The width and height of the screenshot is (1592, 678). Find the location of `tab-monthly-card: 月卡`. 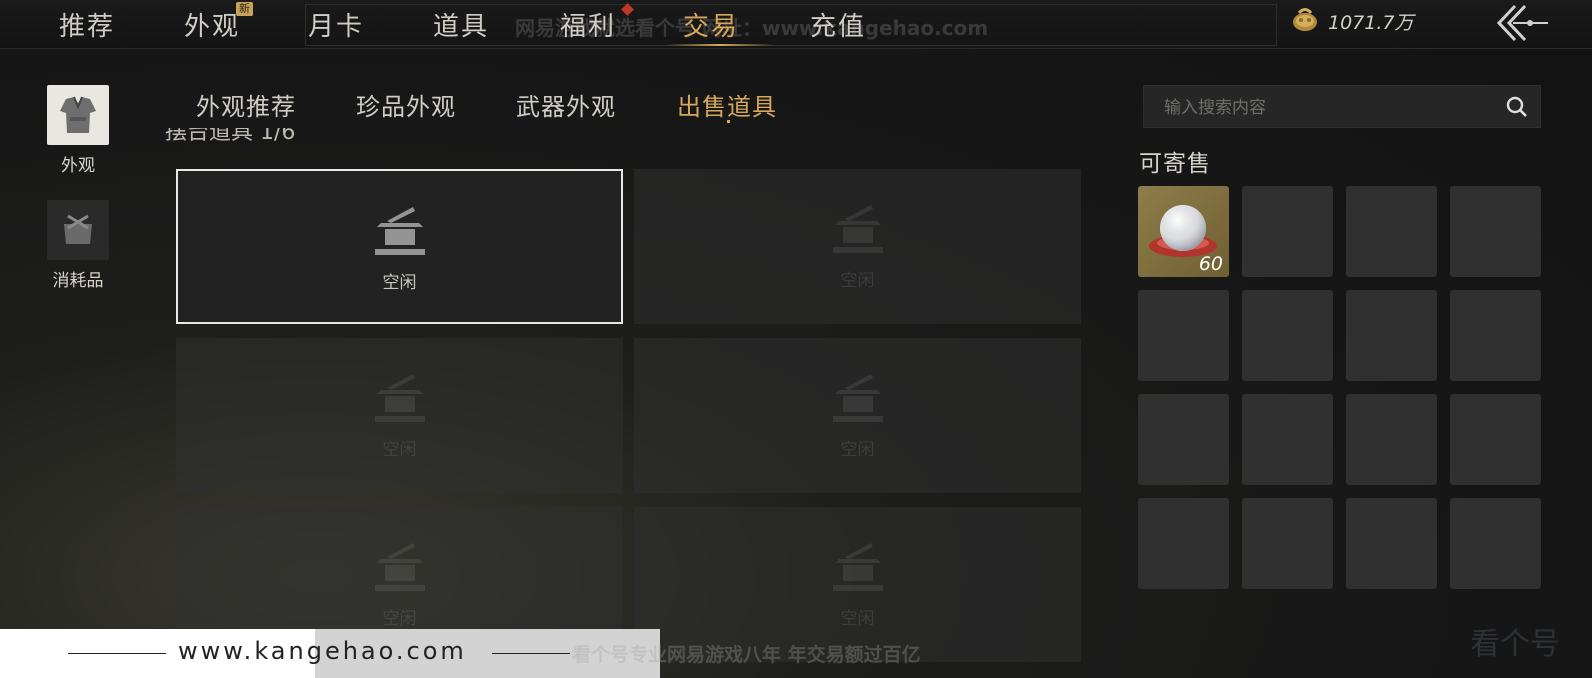

tab-monthly-card: 月卡 is located at coordinates (336, 24).